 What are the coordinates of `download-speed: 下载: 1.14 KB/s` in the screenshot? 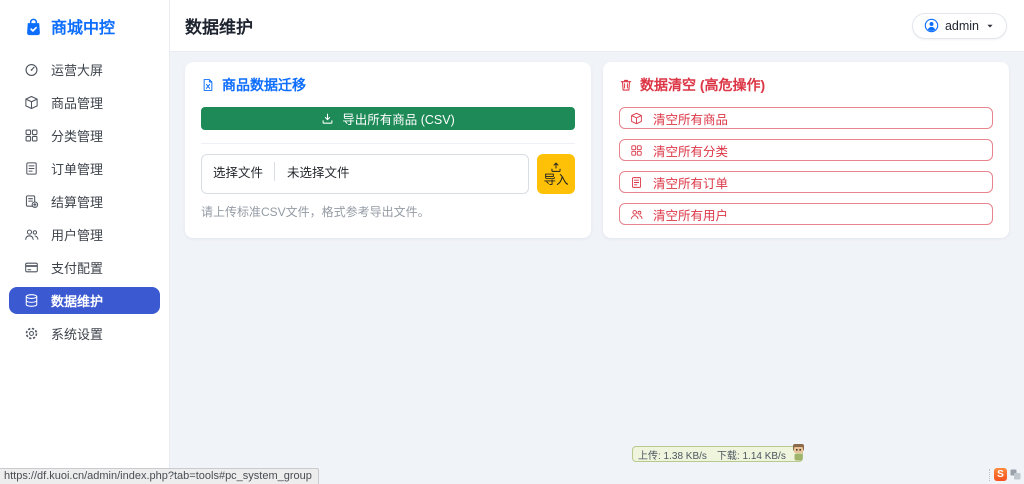 It's located at (751, 456).